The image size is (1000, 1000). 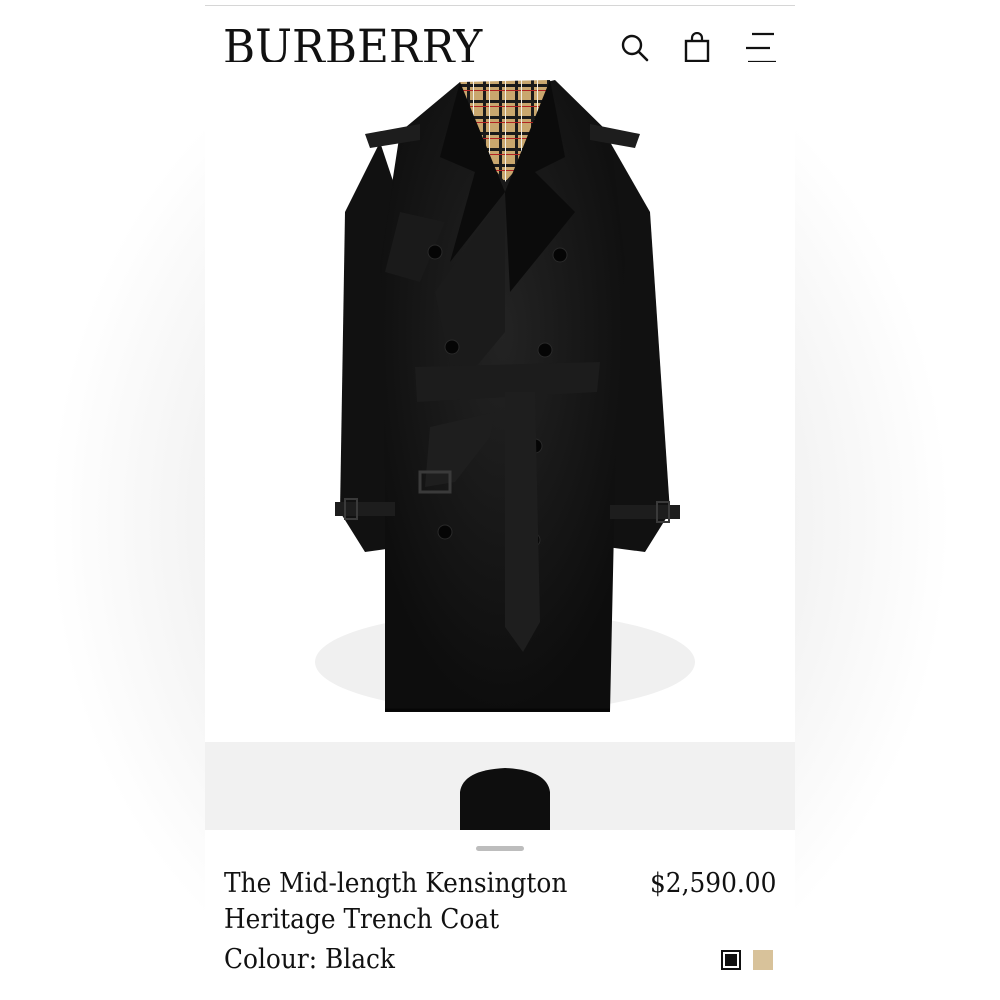 I want to click on product-price: $2,590.00, so click(x=712, y=883).